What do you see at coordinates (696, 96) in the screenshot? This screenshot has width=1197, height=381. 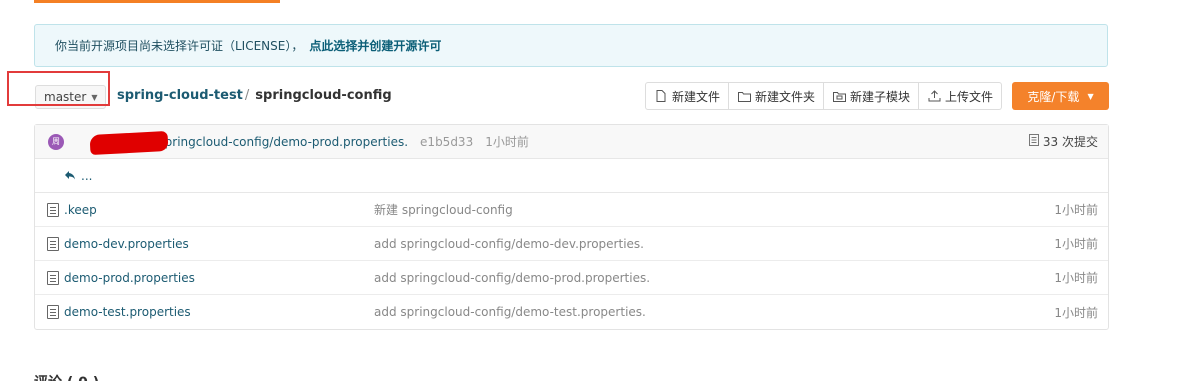 I see `new-file-label: 新建文件` at bounding box center [696, 96].